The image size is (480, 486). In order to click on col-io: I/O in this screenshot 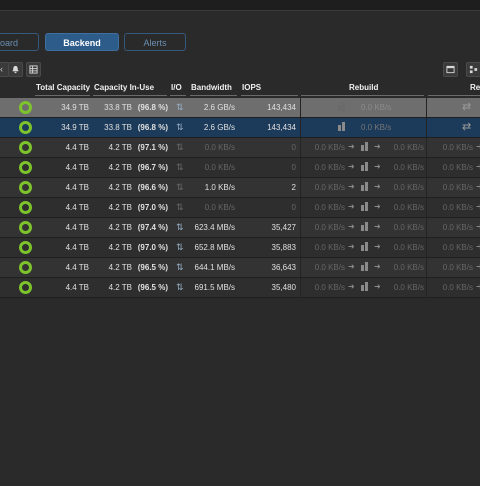, I will do `click(176, 87)`.